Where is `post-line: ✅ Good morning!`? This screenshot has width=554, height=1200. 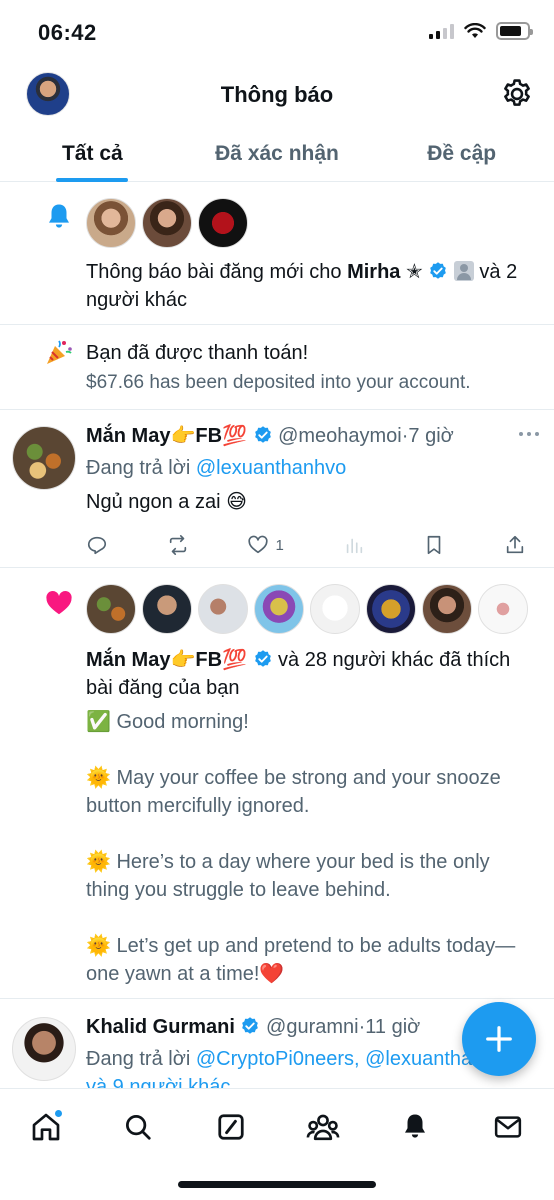
post-line: ✅ Good morning! is located at coordinates (167, 722).